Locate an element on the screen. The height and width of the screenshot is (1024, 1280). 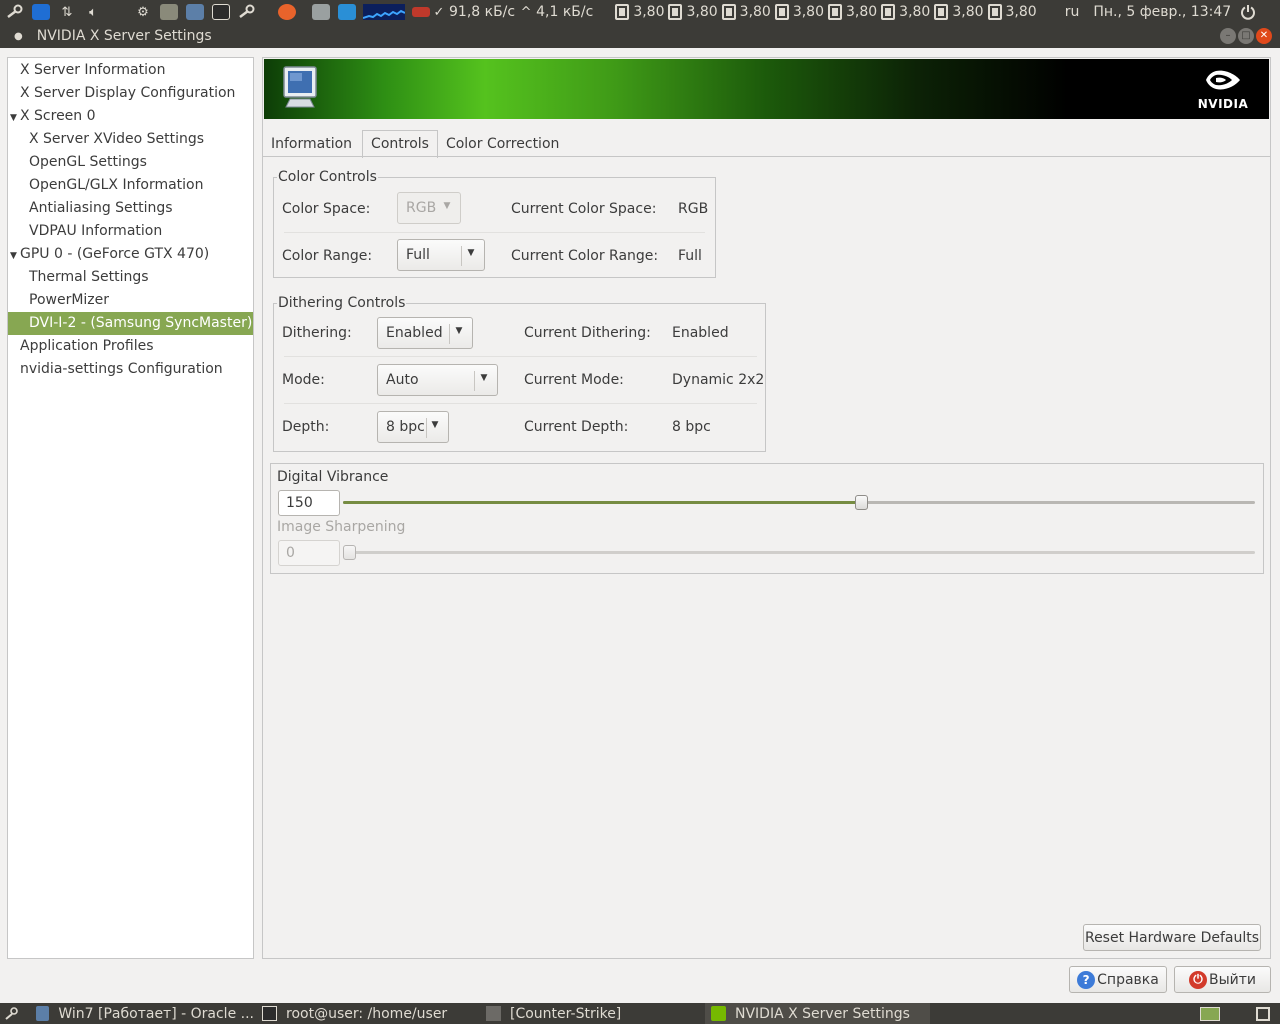
settings-indicator-icon: ⚙ is located at coordinates (143, 12).